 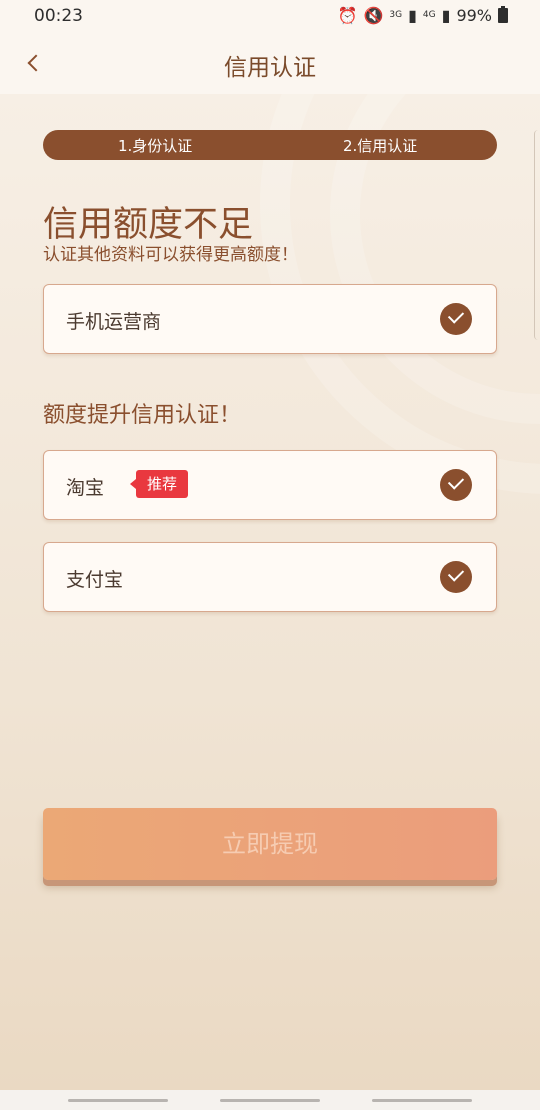 I want to click on battery-percent: 99%, so click(x=474, y=15).